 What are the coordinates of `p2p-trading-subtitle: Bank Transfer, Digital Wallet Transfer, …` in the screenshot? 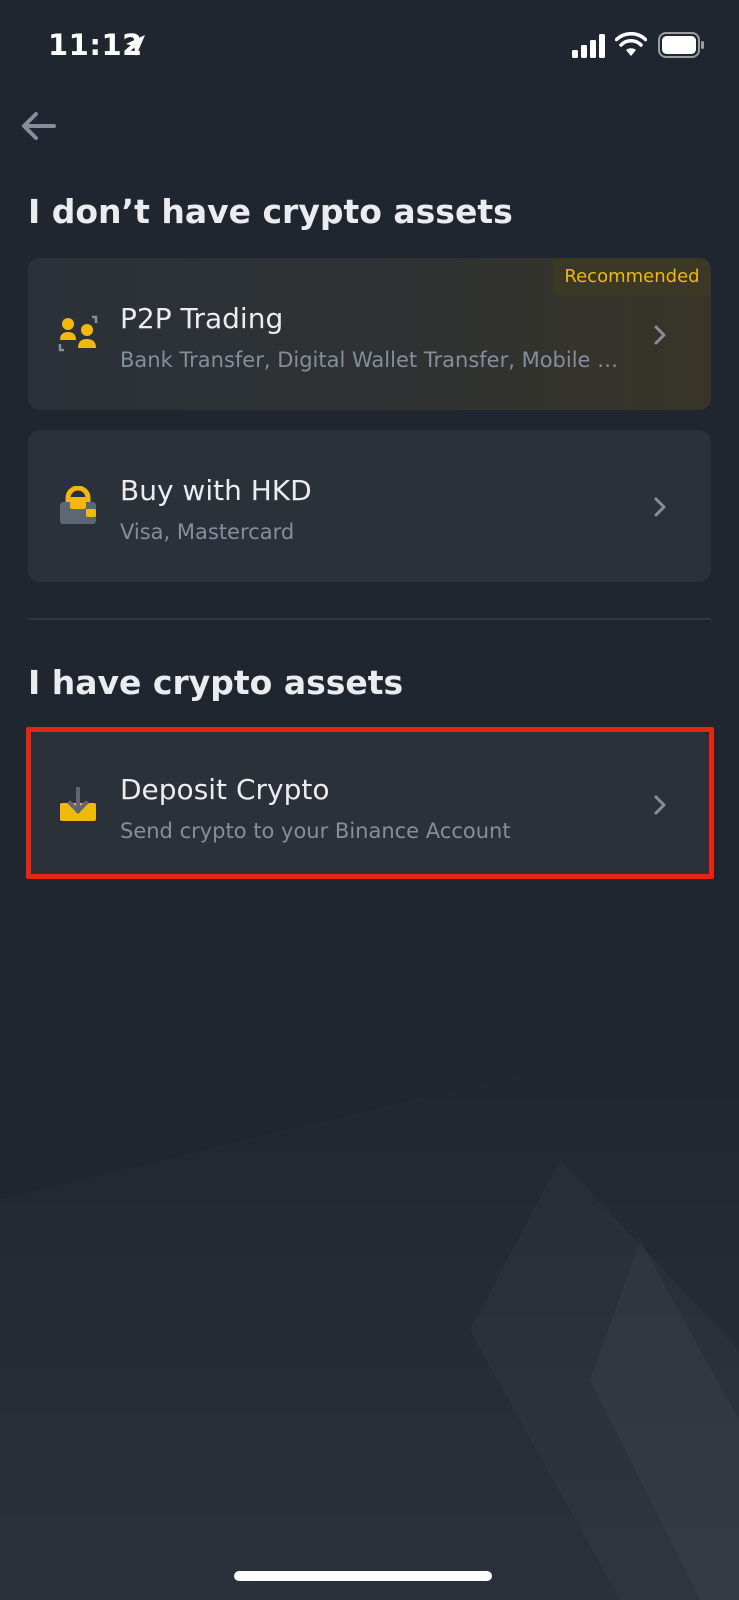 It's located at (370, 360).